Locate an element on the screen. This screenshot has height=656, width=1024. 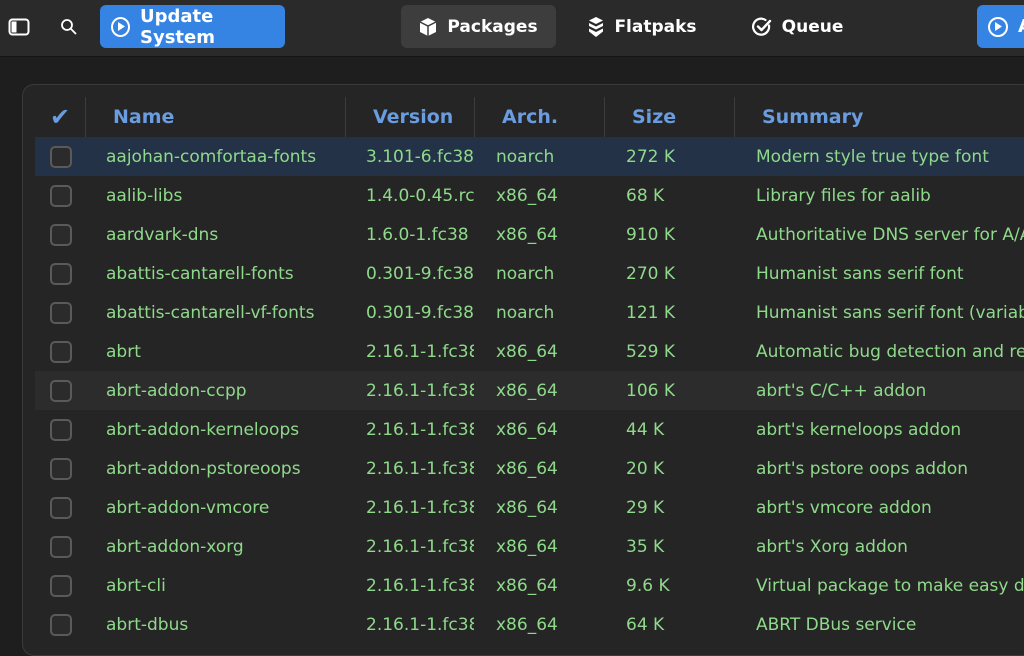
cell-size: 68 K is located at coordinates (645, 195).